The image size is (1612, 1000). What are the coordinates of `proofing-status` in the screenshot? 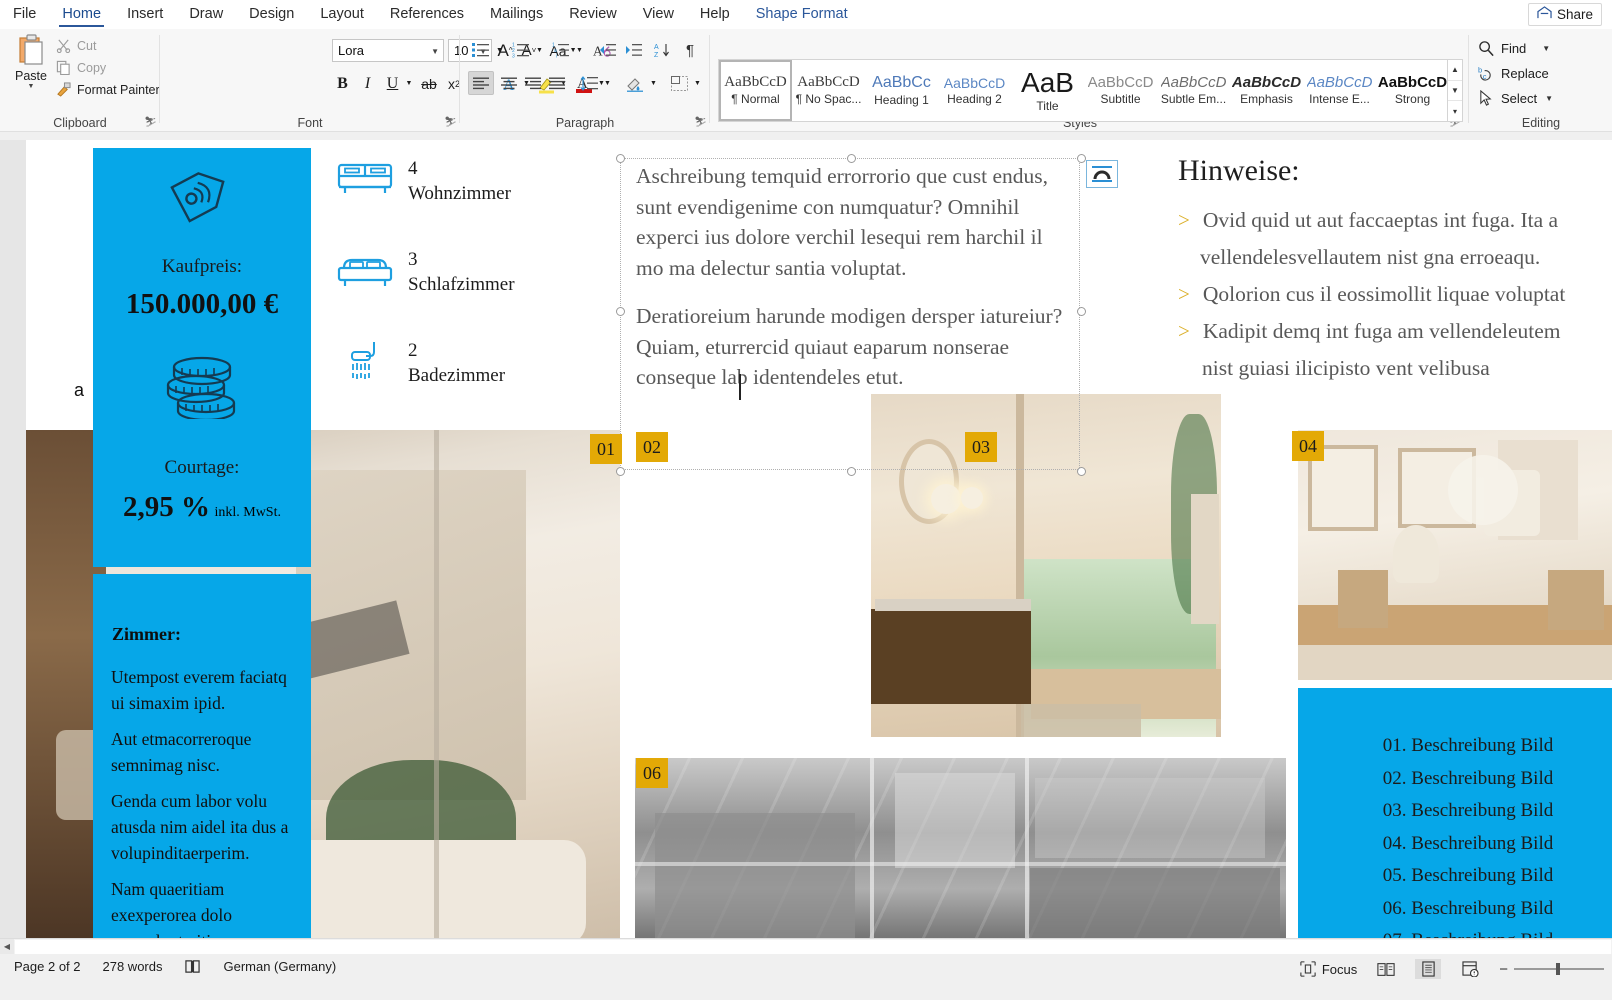 It's located at (192, 966).